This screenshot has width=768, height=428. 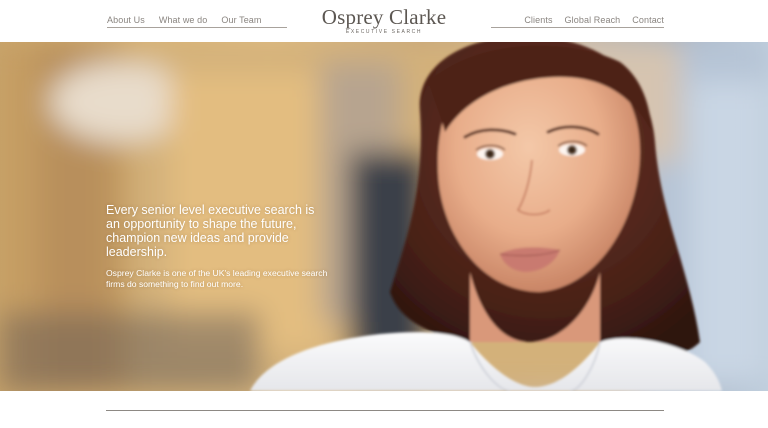 I want to click on nav-link-our-team: Our Team, so click(x=241, y=20).